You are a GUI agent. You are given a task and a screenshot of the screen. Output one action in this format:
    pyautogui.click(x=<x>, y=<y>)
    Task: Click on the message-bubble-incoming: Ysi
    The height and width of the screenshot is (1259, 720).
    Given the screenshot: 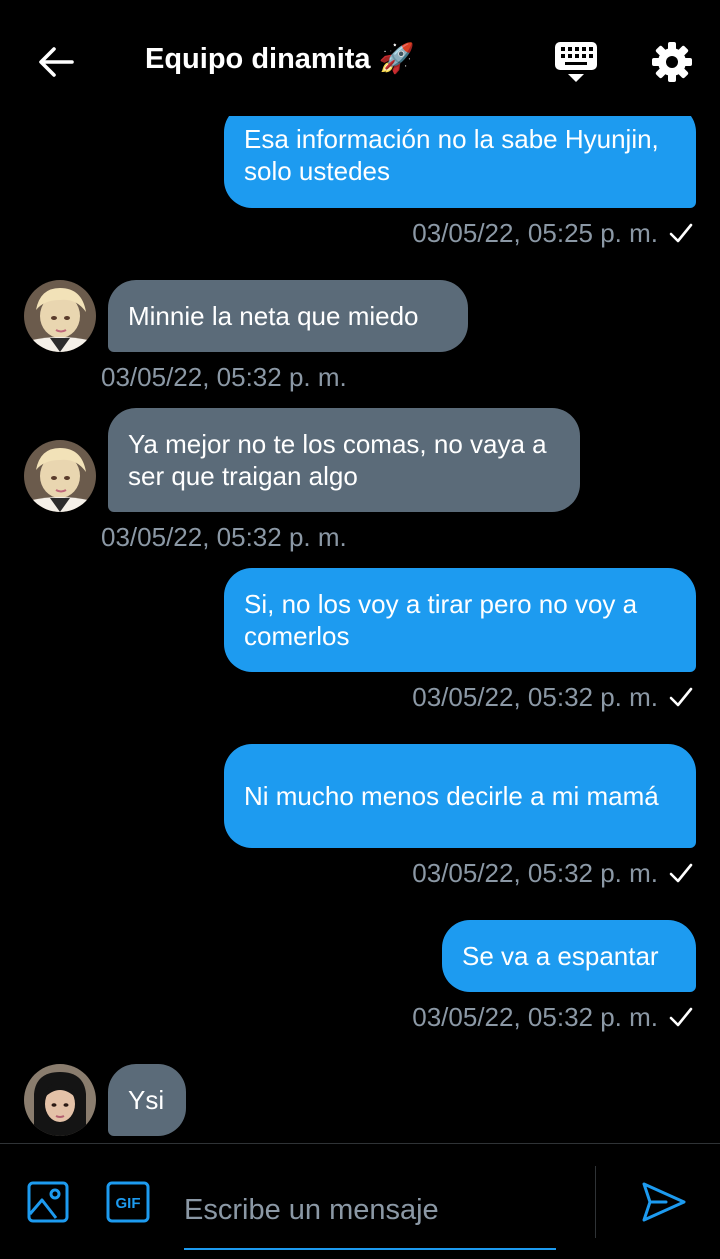 What is the action you would take?
    pyautogui.click(x=147, y=1100)
    